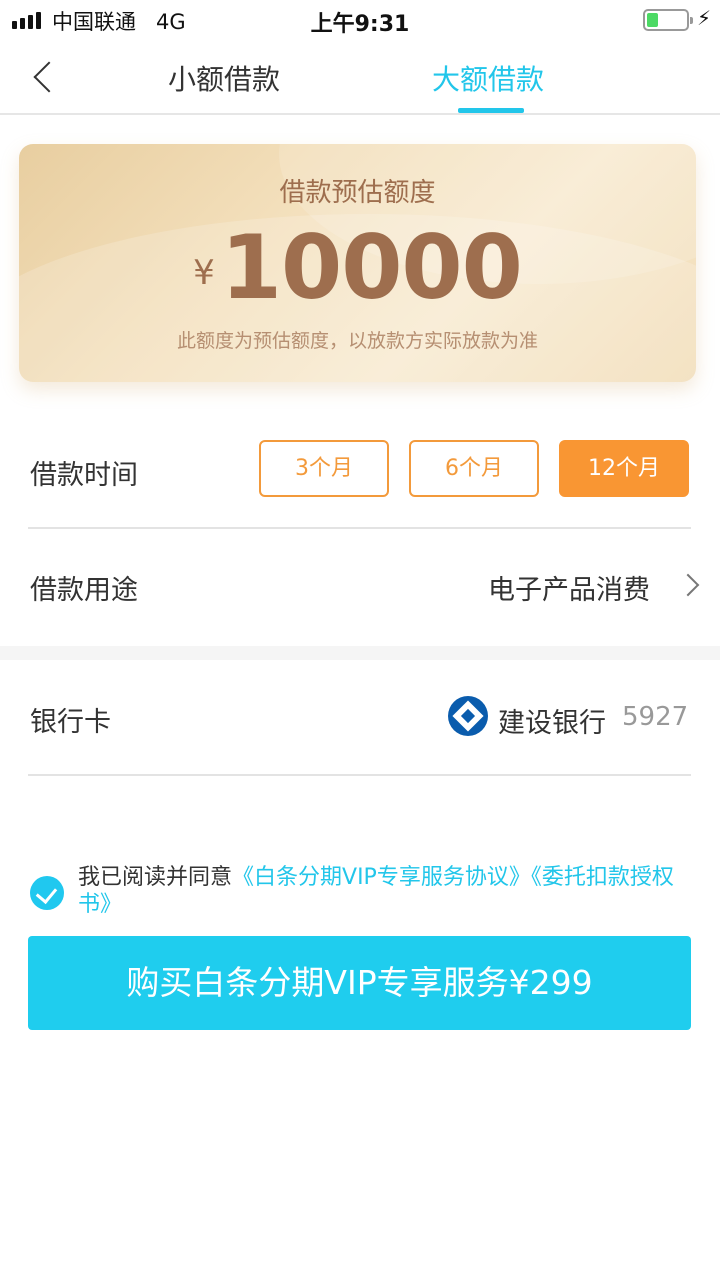 This screenshot has width=720, height=1280. Describe the element at coordinates (371, 267) in the screenshot. I see `amount-value: 10000` at that location.